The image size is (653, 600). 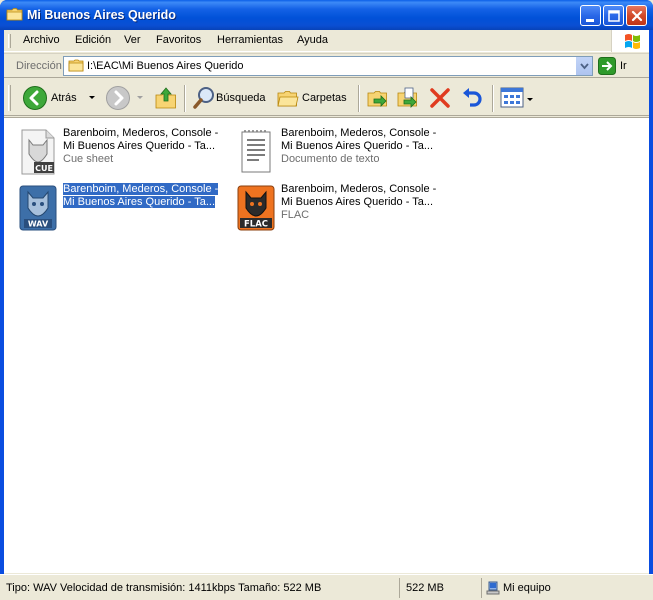 I want to click on menu-ver: Ver, so click(x=132, y=40).